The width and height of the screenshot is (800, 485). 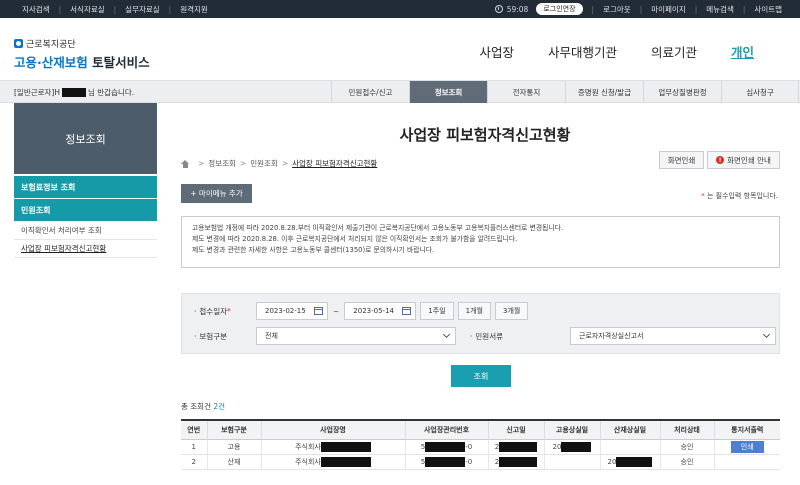 I want to click on search-button: 조회, so click(x=481, y=376).